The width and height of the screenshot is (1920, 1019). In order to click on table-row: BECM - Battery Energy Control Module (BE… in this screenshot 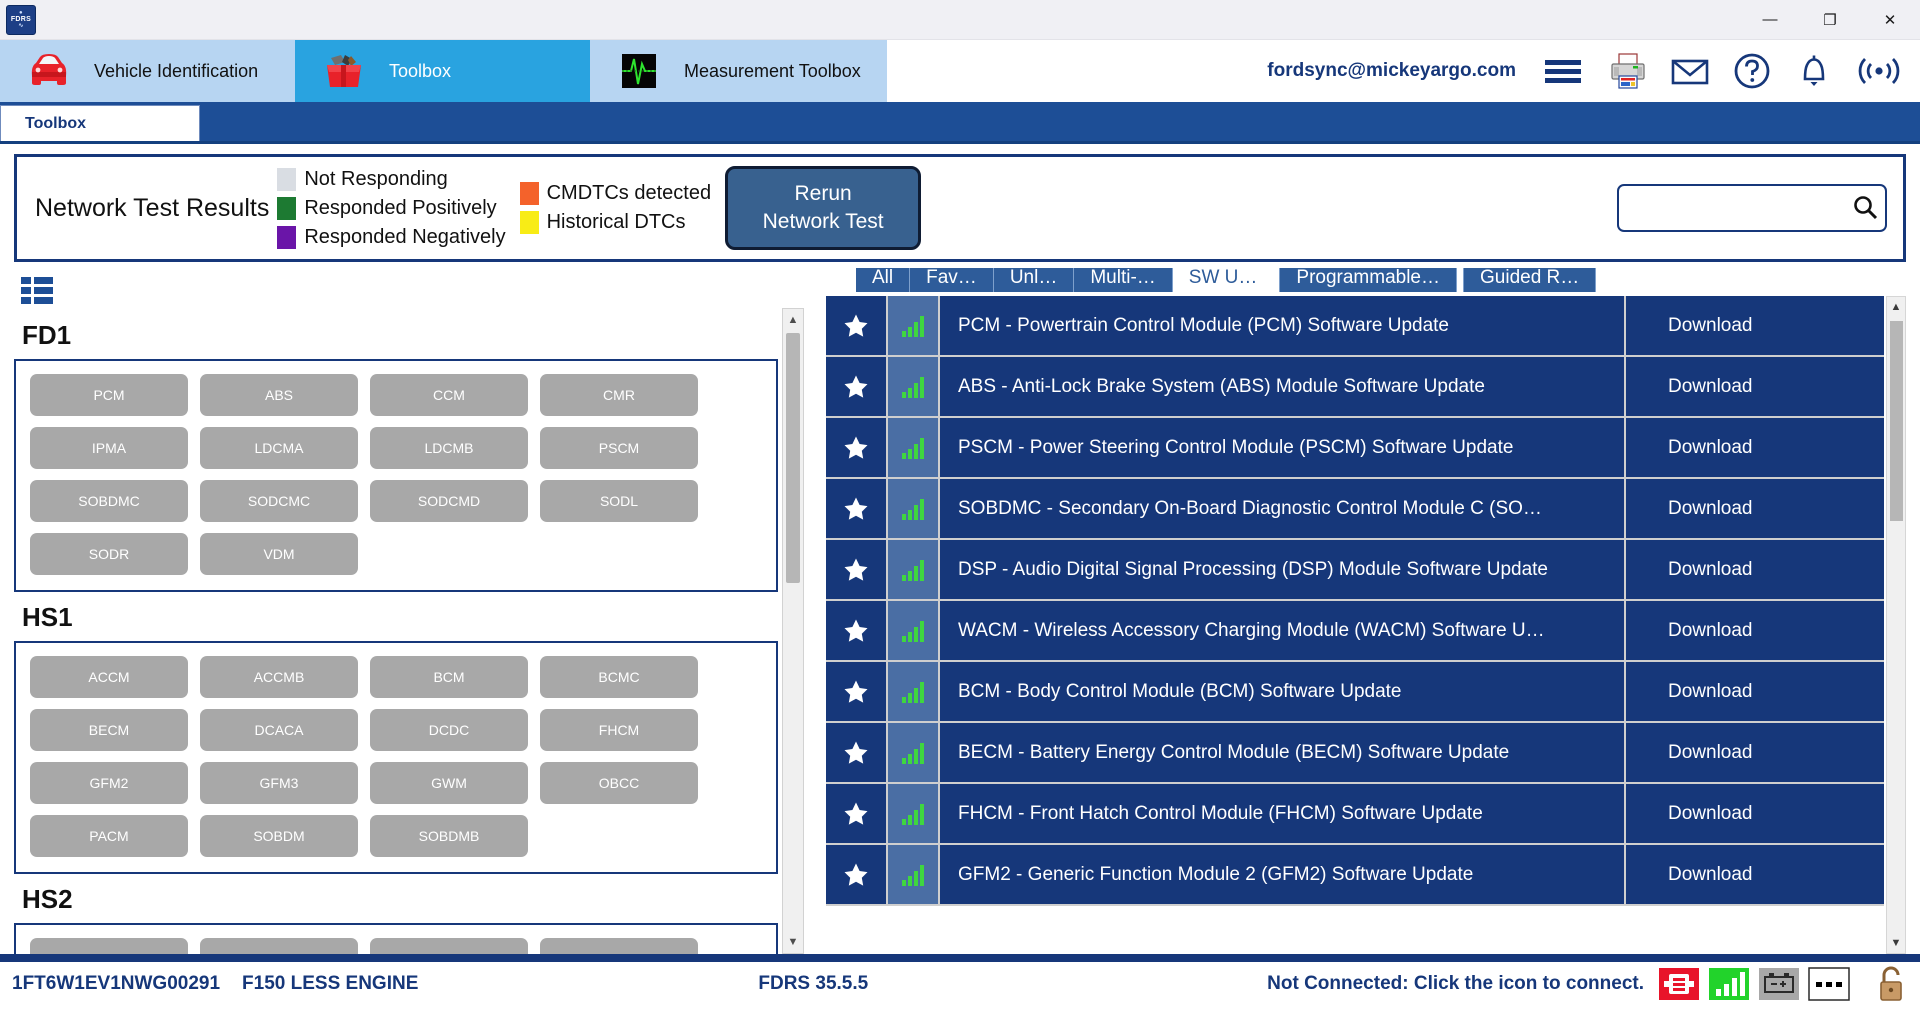, I will do `click(1355, 753)`.